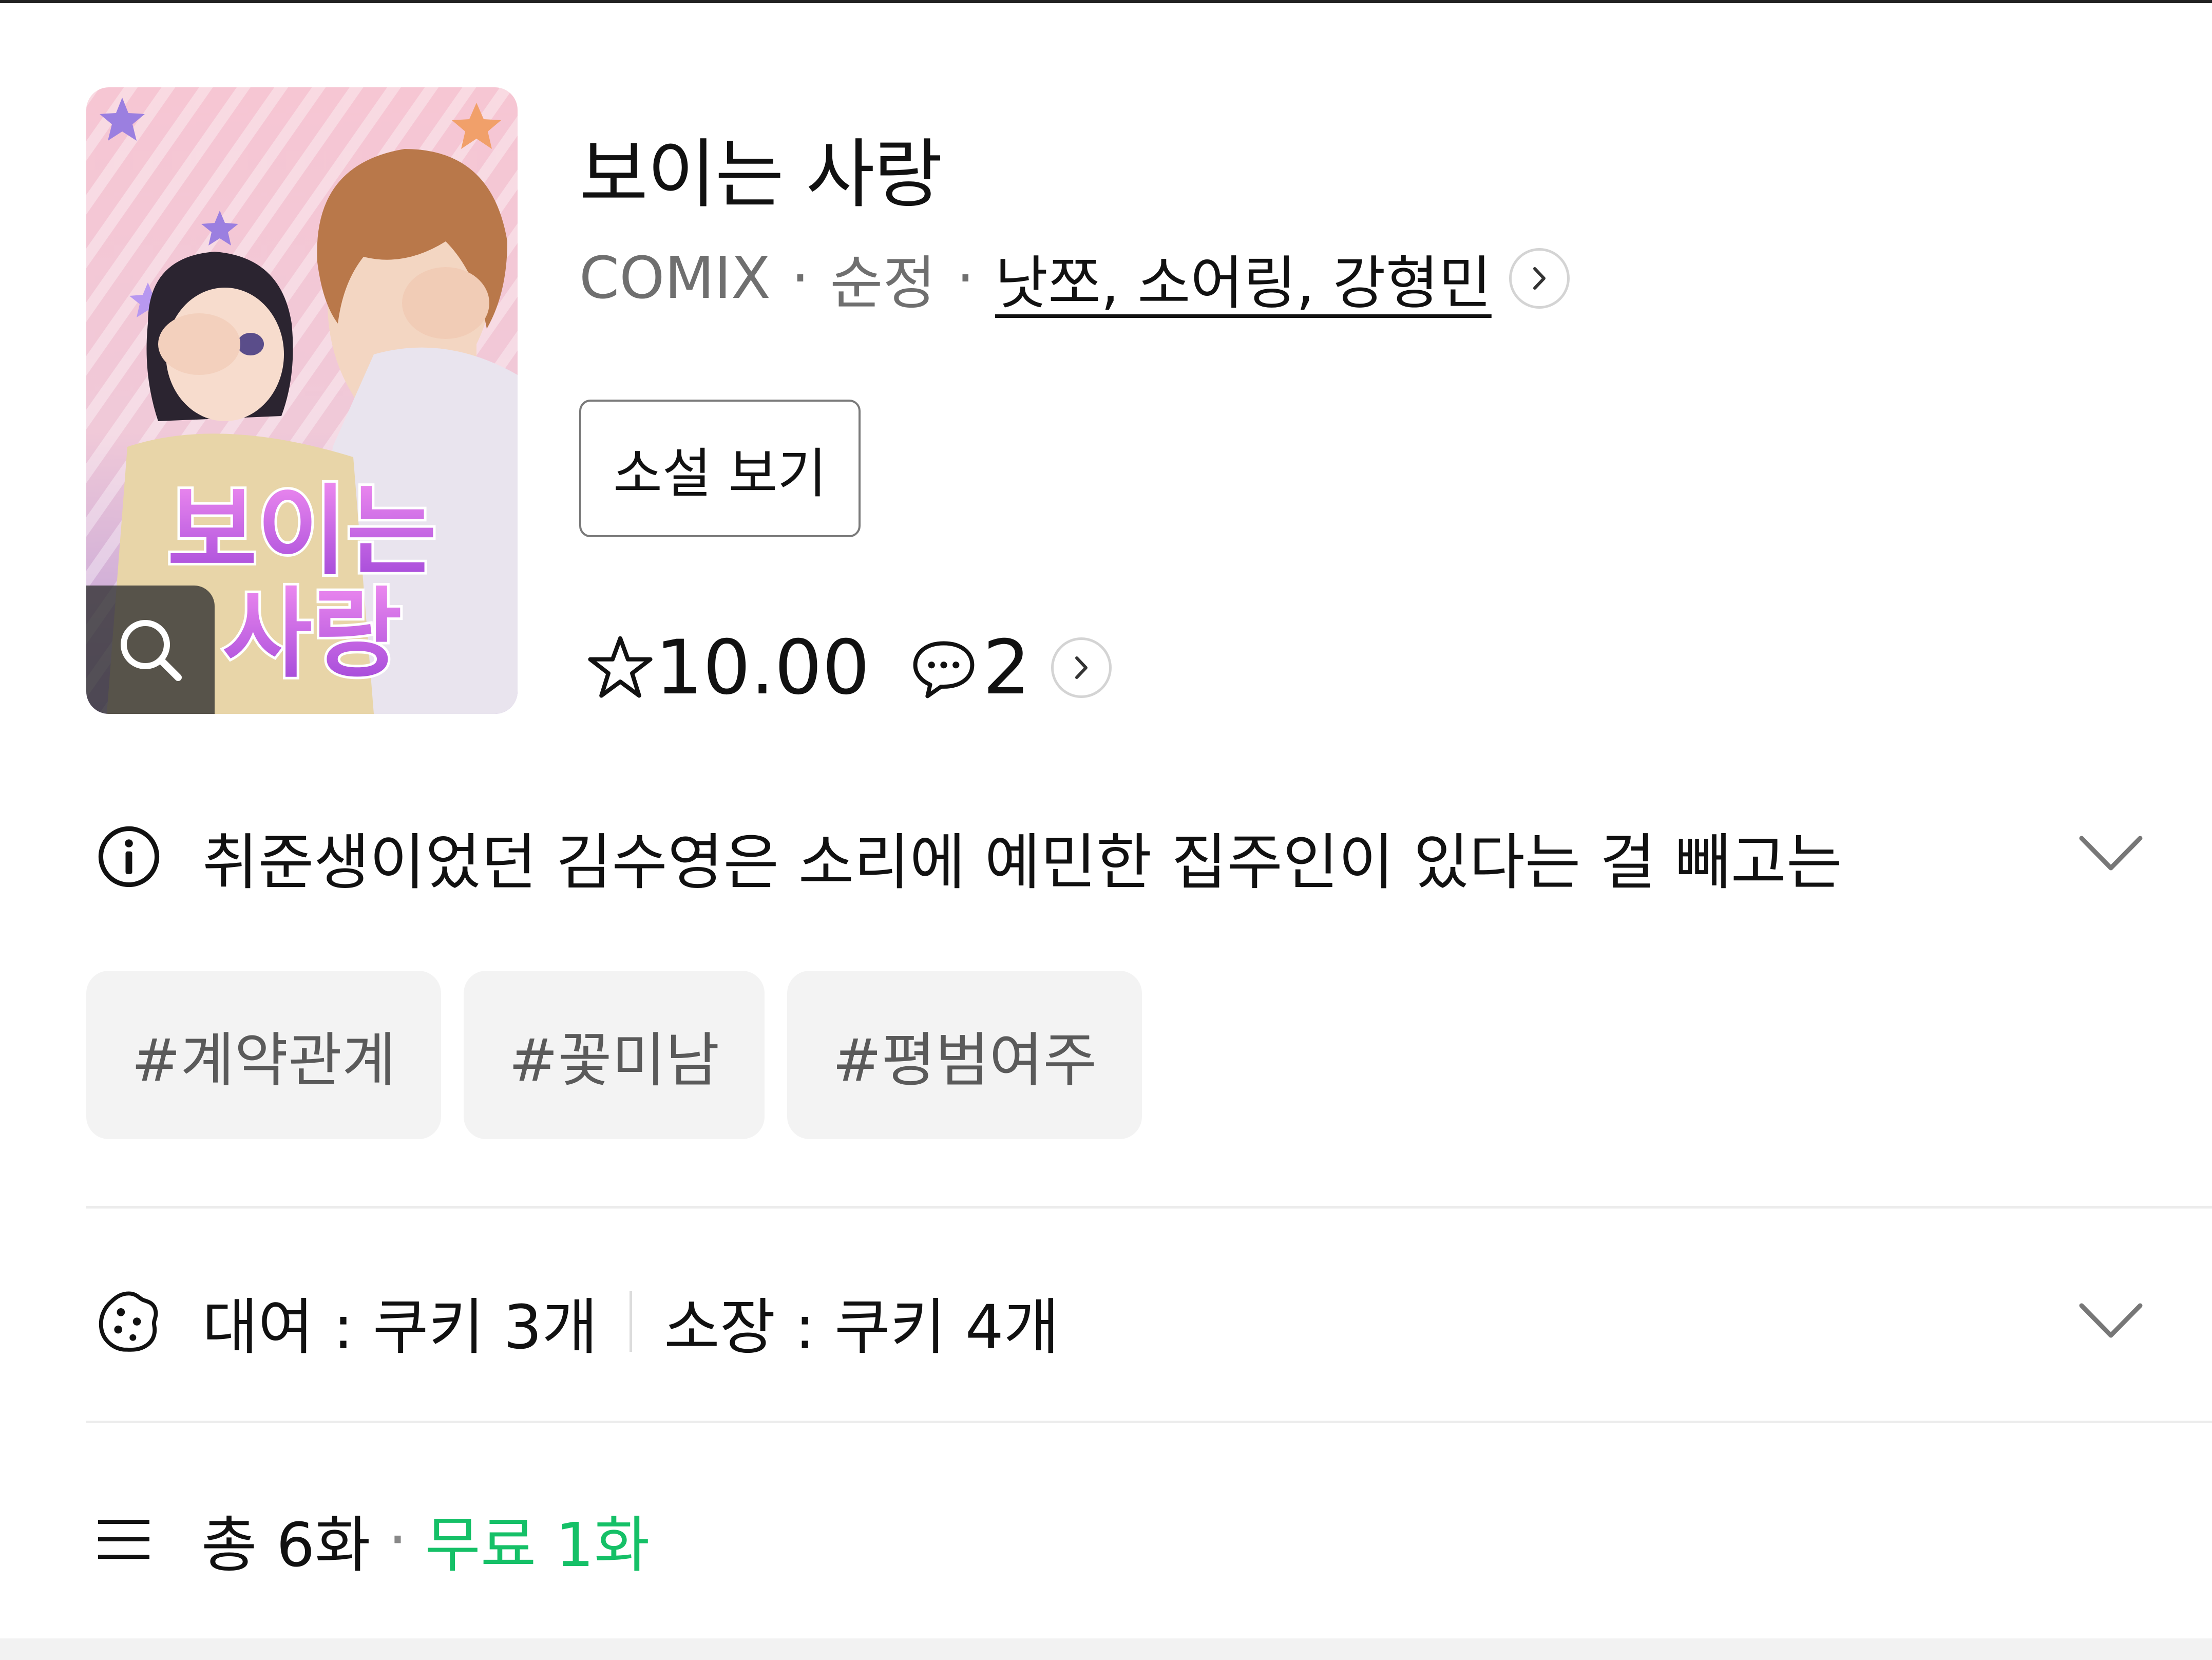 The width and height of the screenshot is (2212, 1660). I want to click on rating-value: 10.00, so click(762, 667).